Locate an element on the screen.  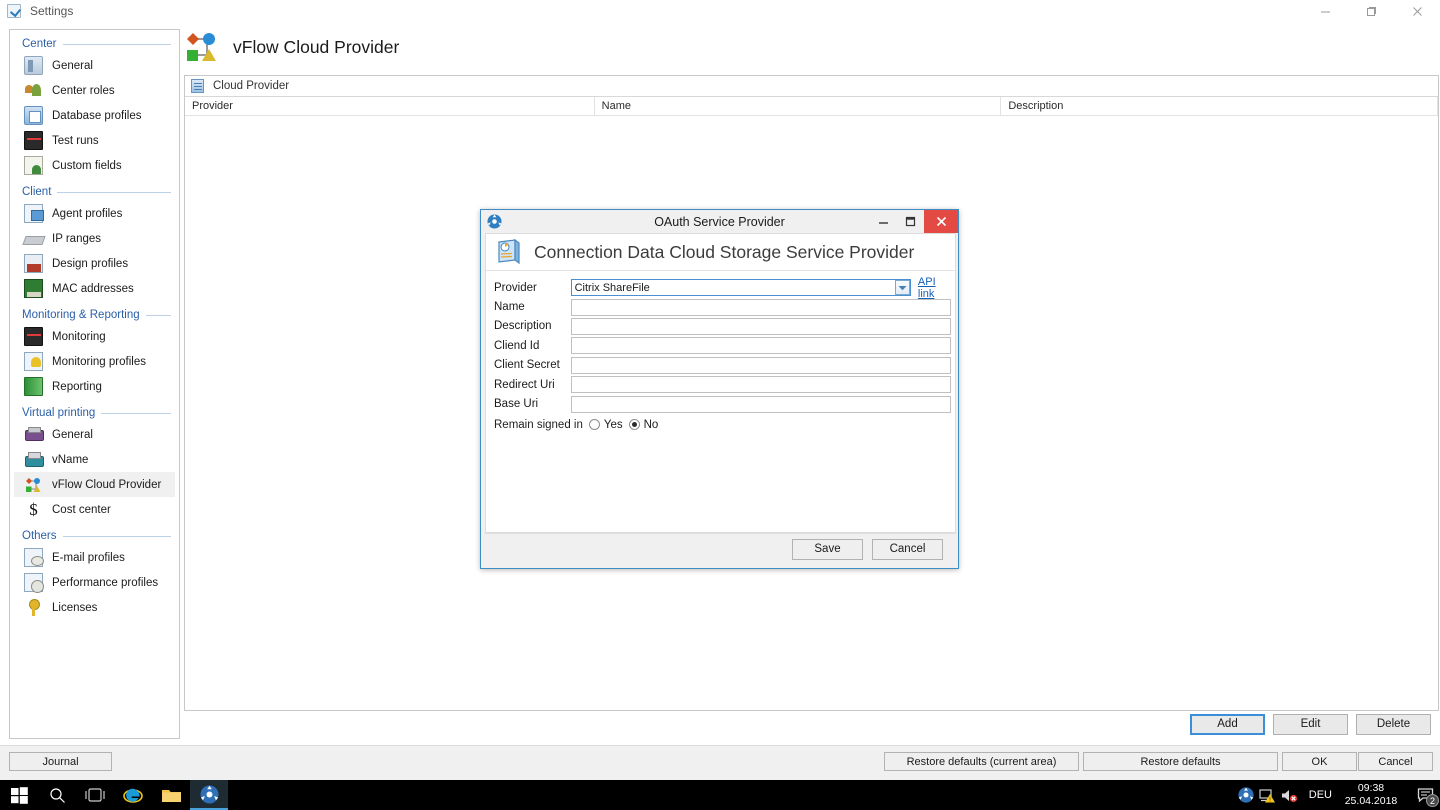
sidebar-group-label: Others is located at coordinates (39, 536).